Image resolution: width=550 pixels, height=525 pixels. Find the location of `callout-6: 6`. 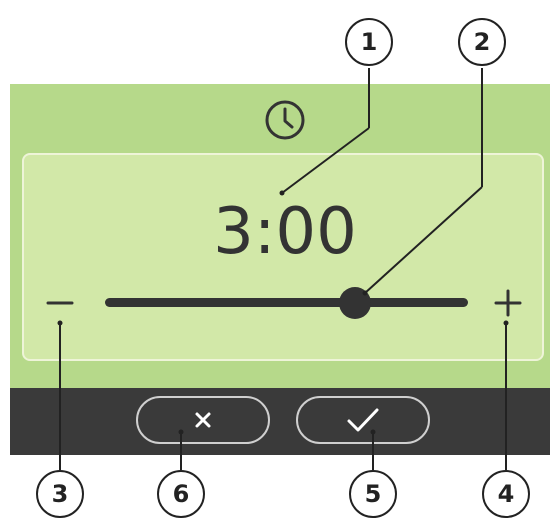

callout-6: 6 is located at coordinates (181, 494).